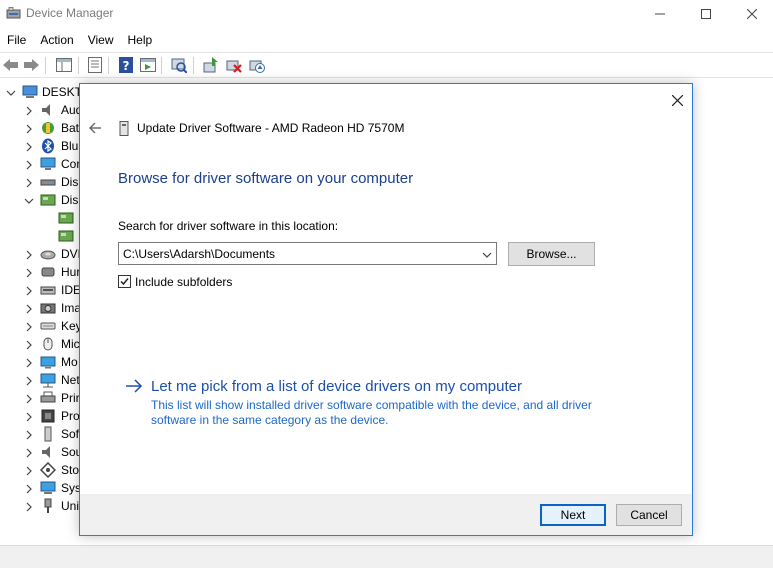  I want to click on tree-item-label: Net, so click(70, 380).